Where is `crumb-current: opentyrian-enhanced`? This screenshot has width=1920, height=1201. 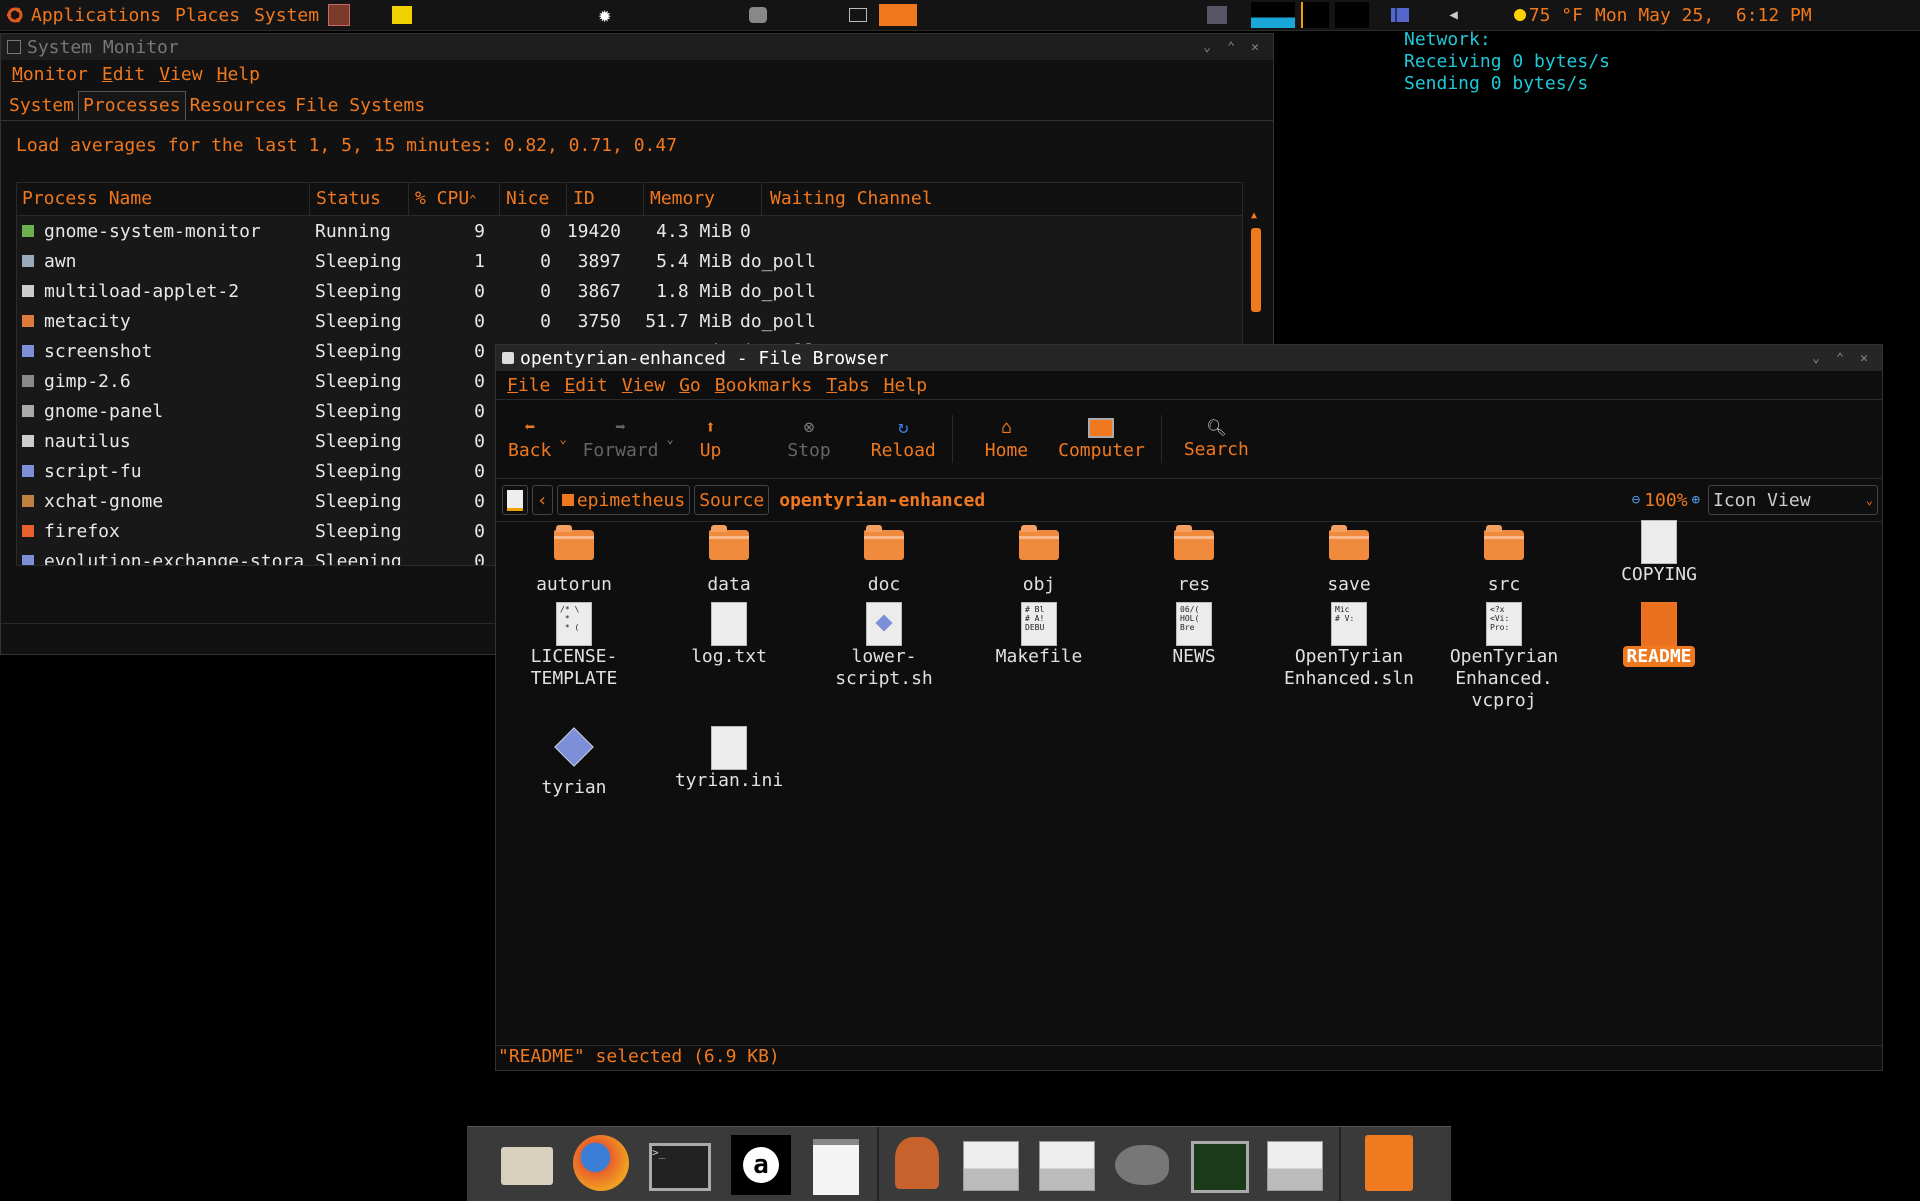 crumb-current: opentyrian-enhanced is located at coordinates (882, 500).